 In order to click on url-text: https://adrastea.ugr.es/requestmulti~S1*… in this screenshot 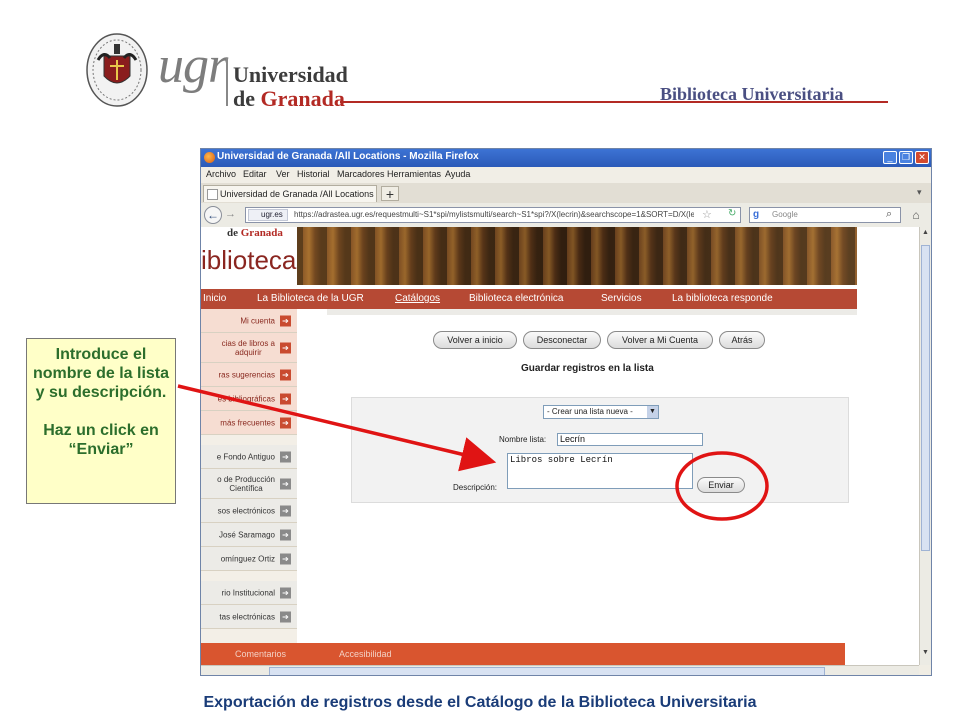, I will do `click(494, 214)`.